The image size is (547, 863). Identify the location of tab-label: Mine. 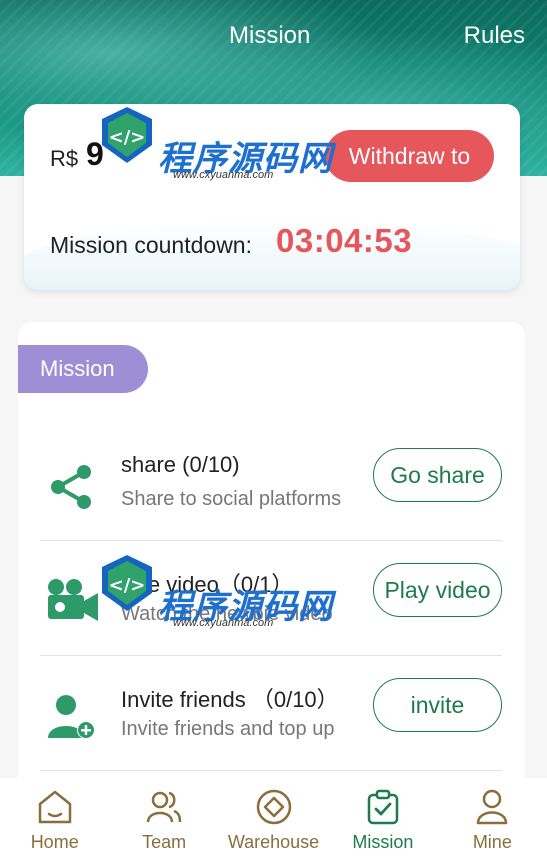
(492, 842).